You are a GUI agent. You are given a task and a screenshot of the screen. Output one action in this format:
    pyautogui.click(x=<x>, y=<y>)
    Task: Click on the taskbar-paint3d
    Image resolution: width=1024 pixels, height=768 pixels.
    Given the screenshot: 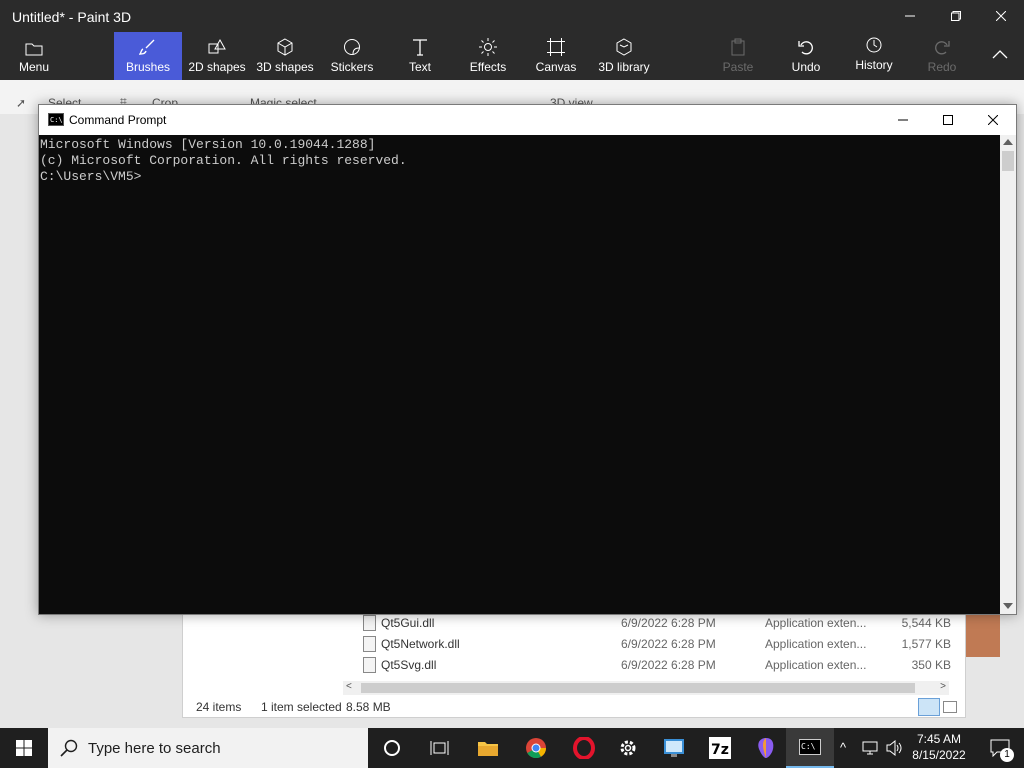 What is the action you would take?
    pyautogui.click(x=766, y=748)
    